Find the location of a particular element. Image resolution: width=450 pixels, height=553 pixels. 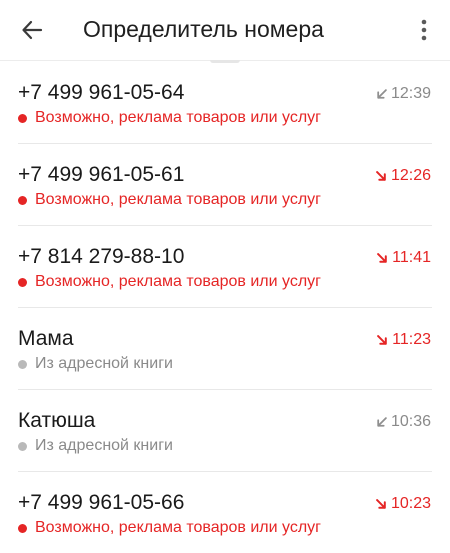

app-bar: Определитель номера is located at coordinates (225, 30).